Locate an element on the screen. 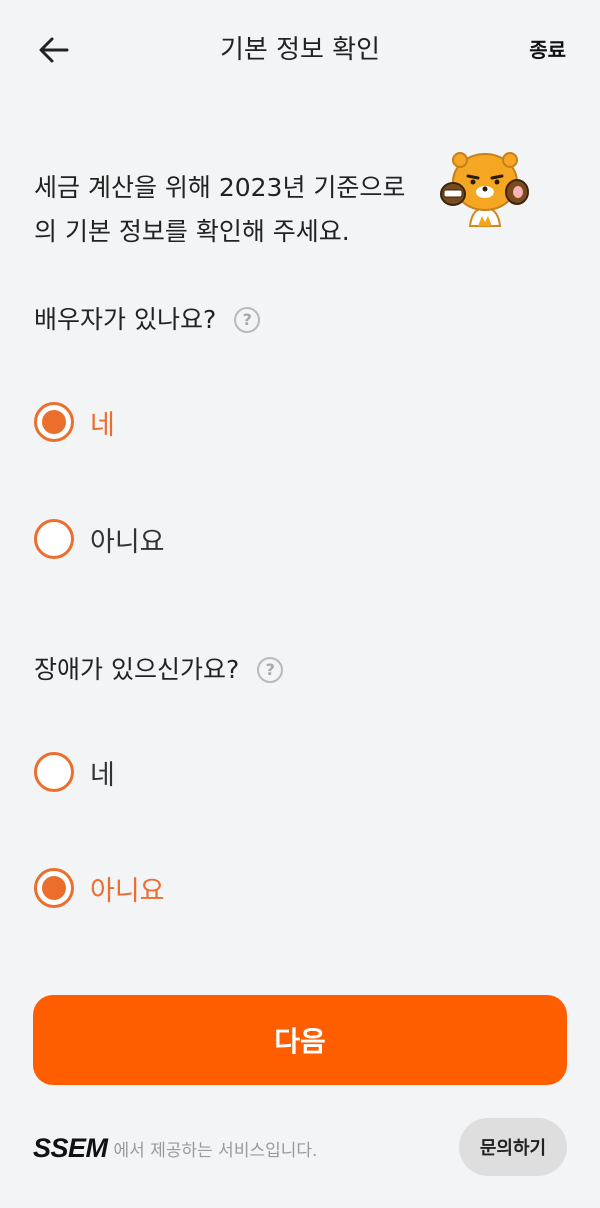 Image resolution: width=600 pixels, height=1208 pixels. ssem-logo: SSEM is located at coordinates (70, 1147).